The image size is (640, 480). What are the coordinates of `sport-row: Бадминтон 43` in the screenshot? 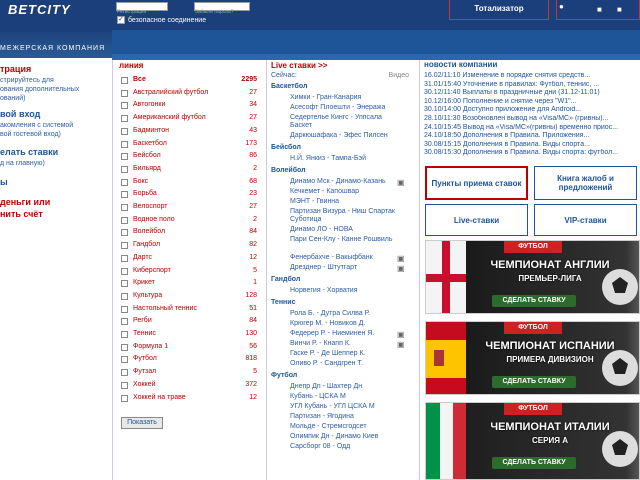 It's located at (189, 132).